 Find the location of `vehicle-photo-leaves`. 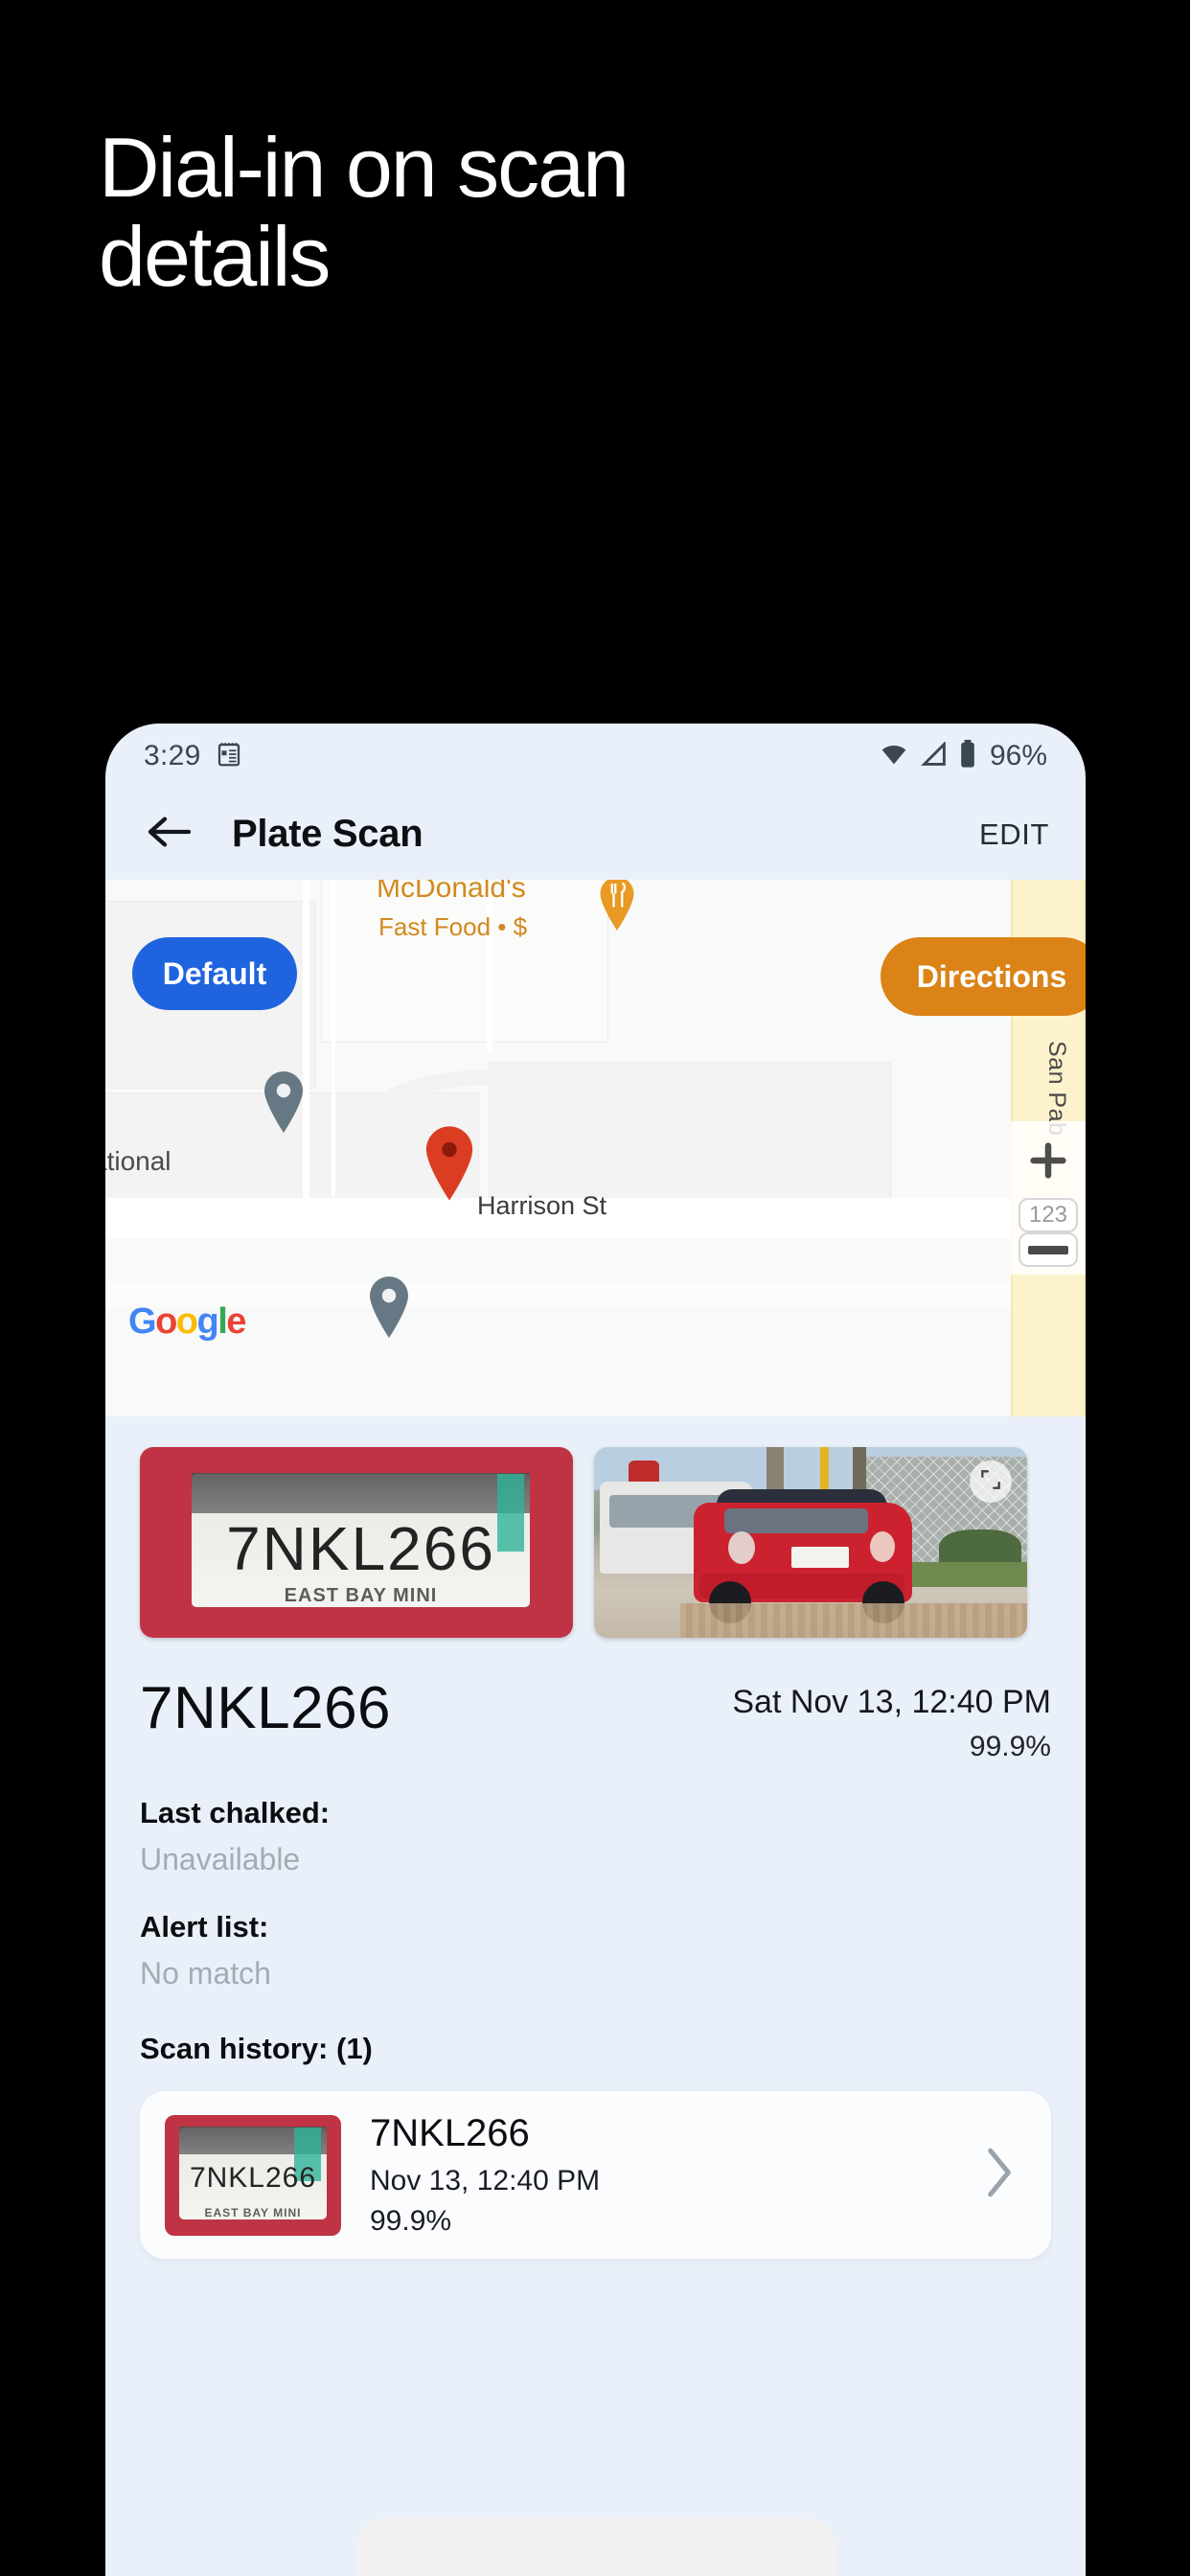

vehicle-photo-leaves is located at coordinates (854, 1621).